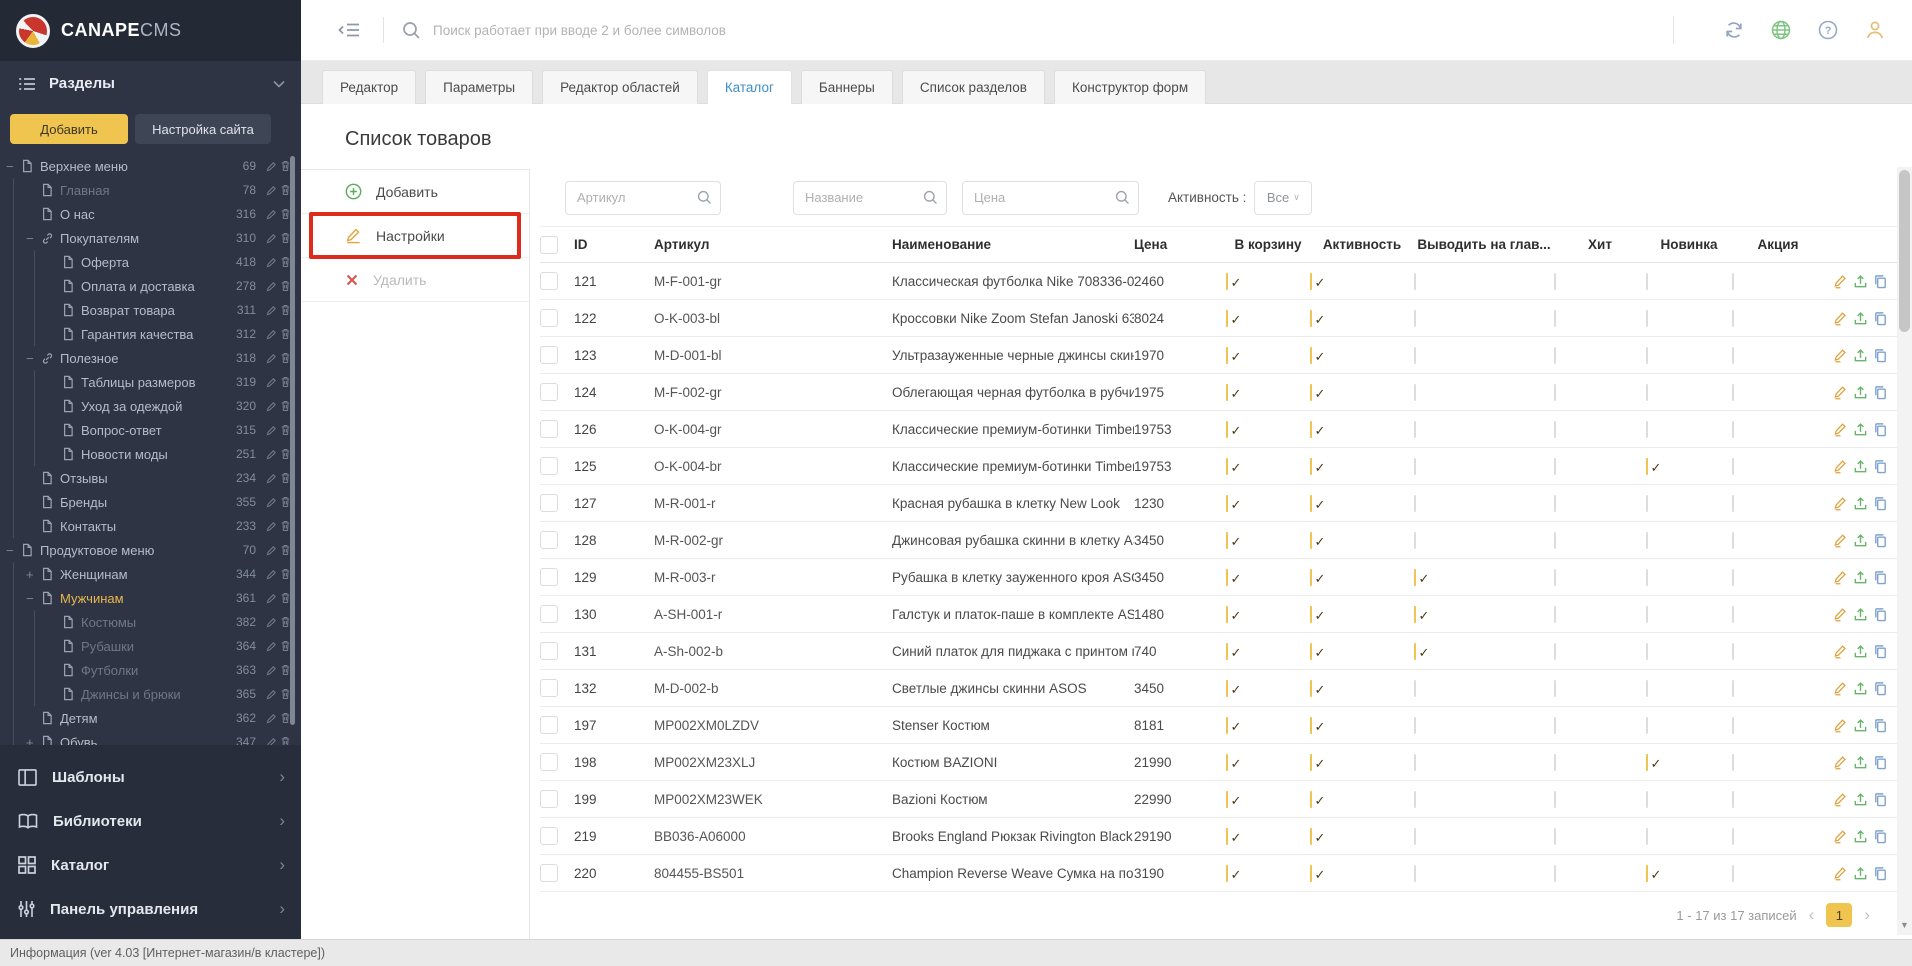  Describe the element at coordinates (1778, 244) in the screenshot. I see `column-header-promo: Акция` at that location.